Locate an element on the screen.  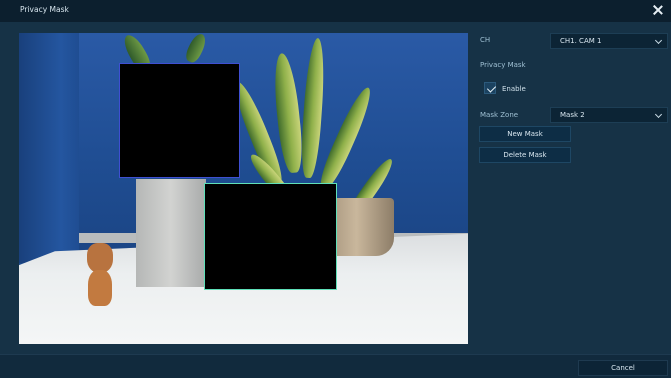
window-title: Privacy Mask is located at coordinates (44, 9).